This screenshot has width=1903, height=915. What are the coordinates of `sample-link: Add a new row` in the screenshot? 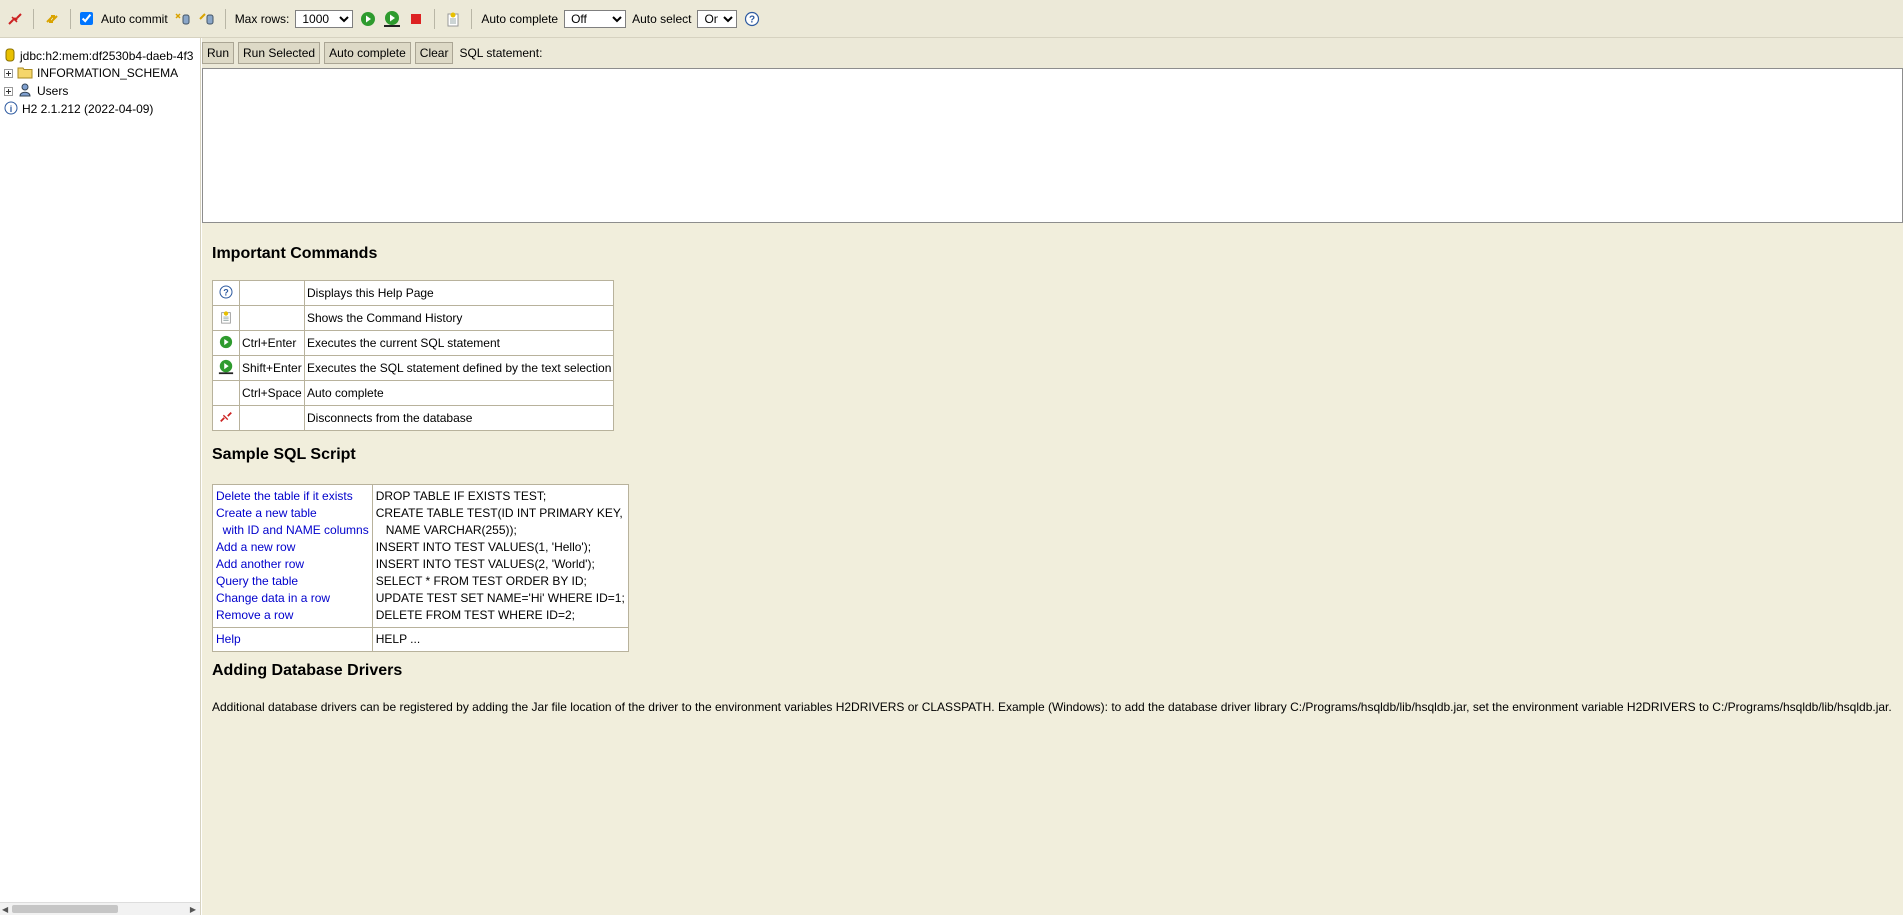 It's located at (292, 547).